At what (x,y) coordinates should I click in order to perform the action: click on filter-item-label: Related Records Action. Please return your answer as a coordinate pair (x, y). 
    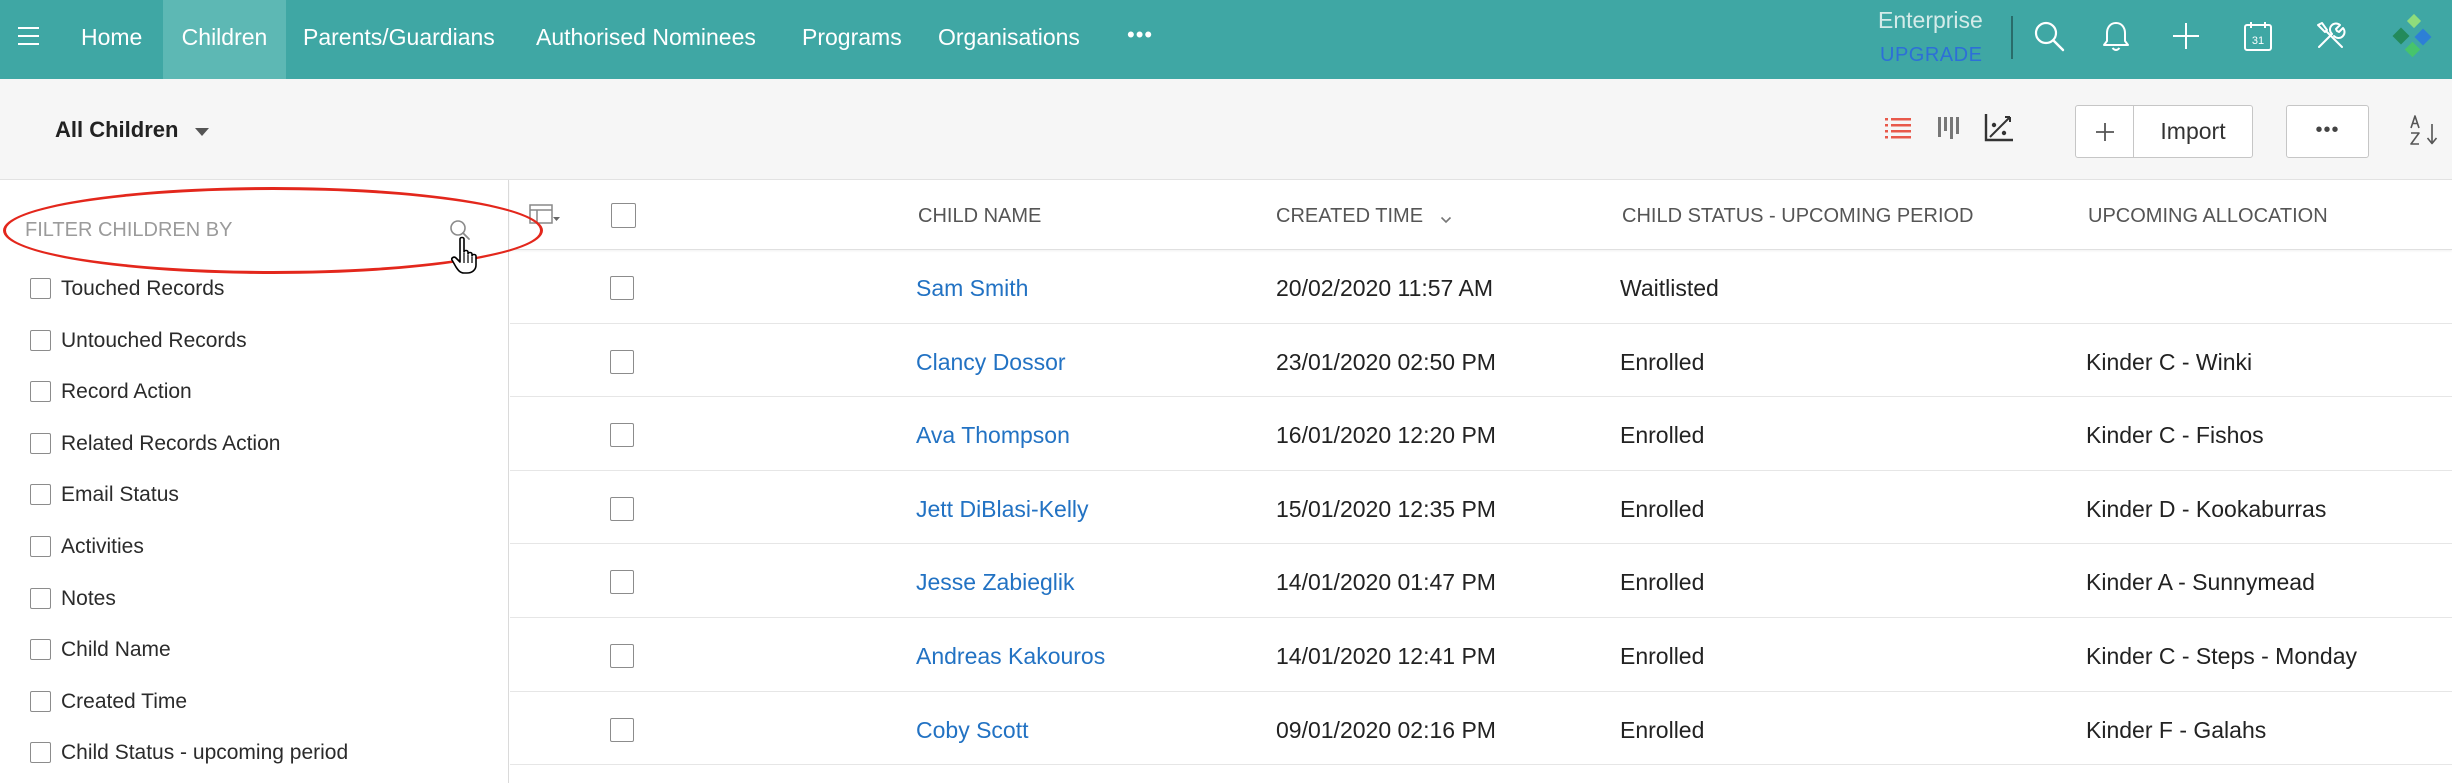
    Looking at the image, I should click on (171, 443).